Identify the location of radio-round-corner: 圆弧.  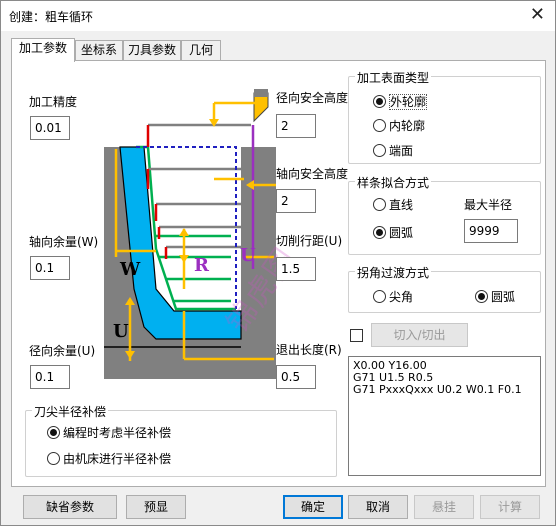
(495, 296).